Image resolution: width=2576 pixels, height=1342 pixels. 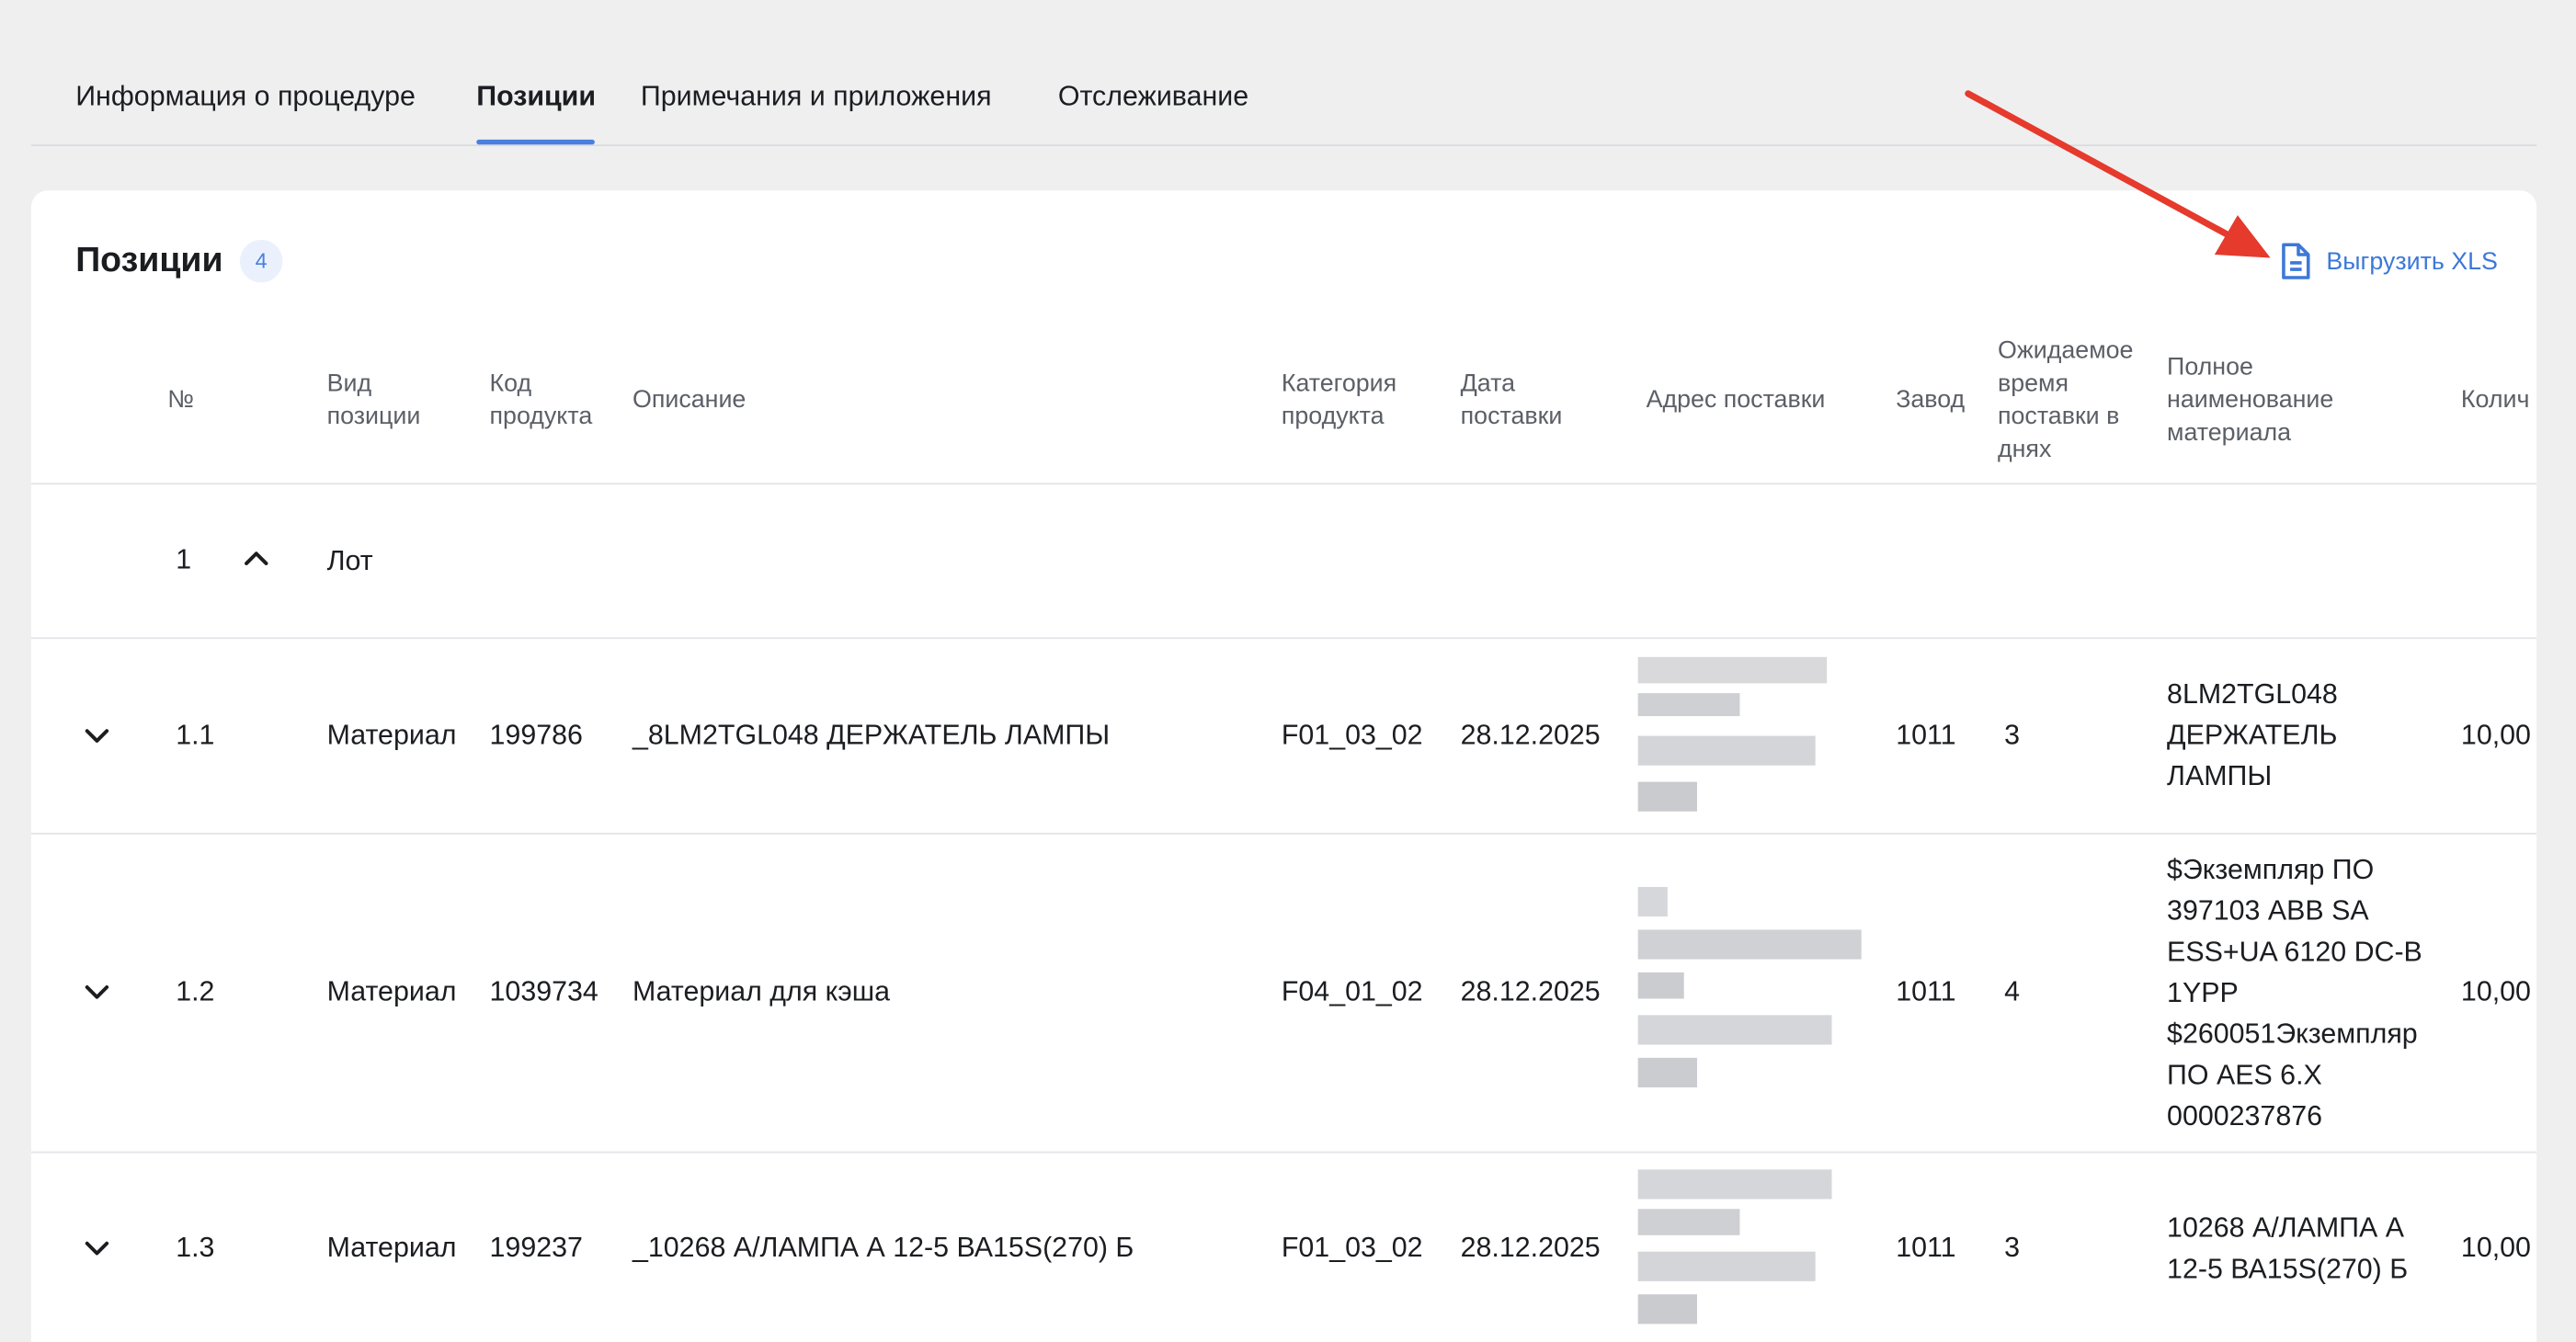 I want to click on cell-full-name: 10268 А/ЛАМПА А 12-5 ВА15S(270) Б, so click(x=2288, y=1248).